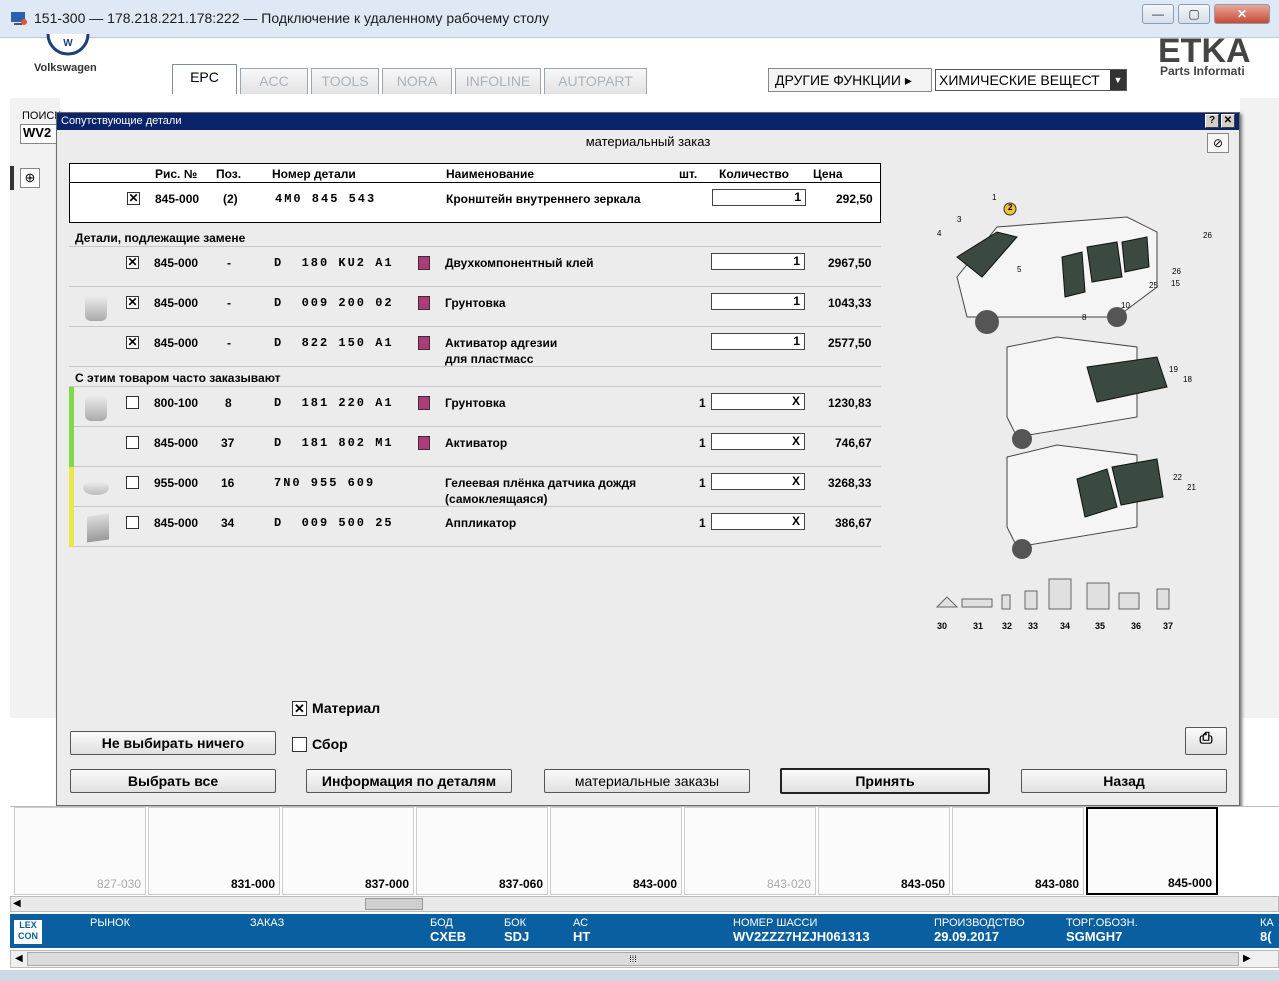  Describe the element at coordinates (482, 851) in the screenshot. I see `thumbnail: 837-060` at that location.